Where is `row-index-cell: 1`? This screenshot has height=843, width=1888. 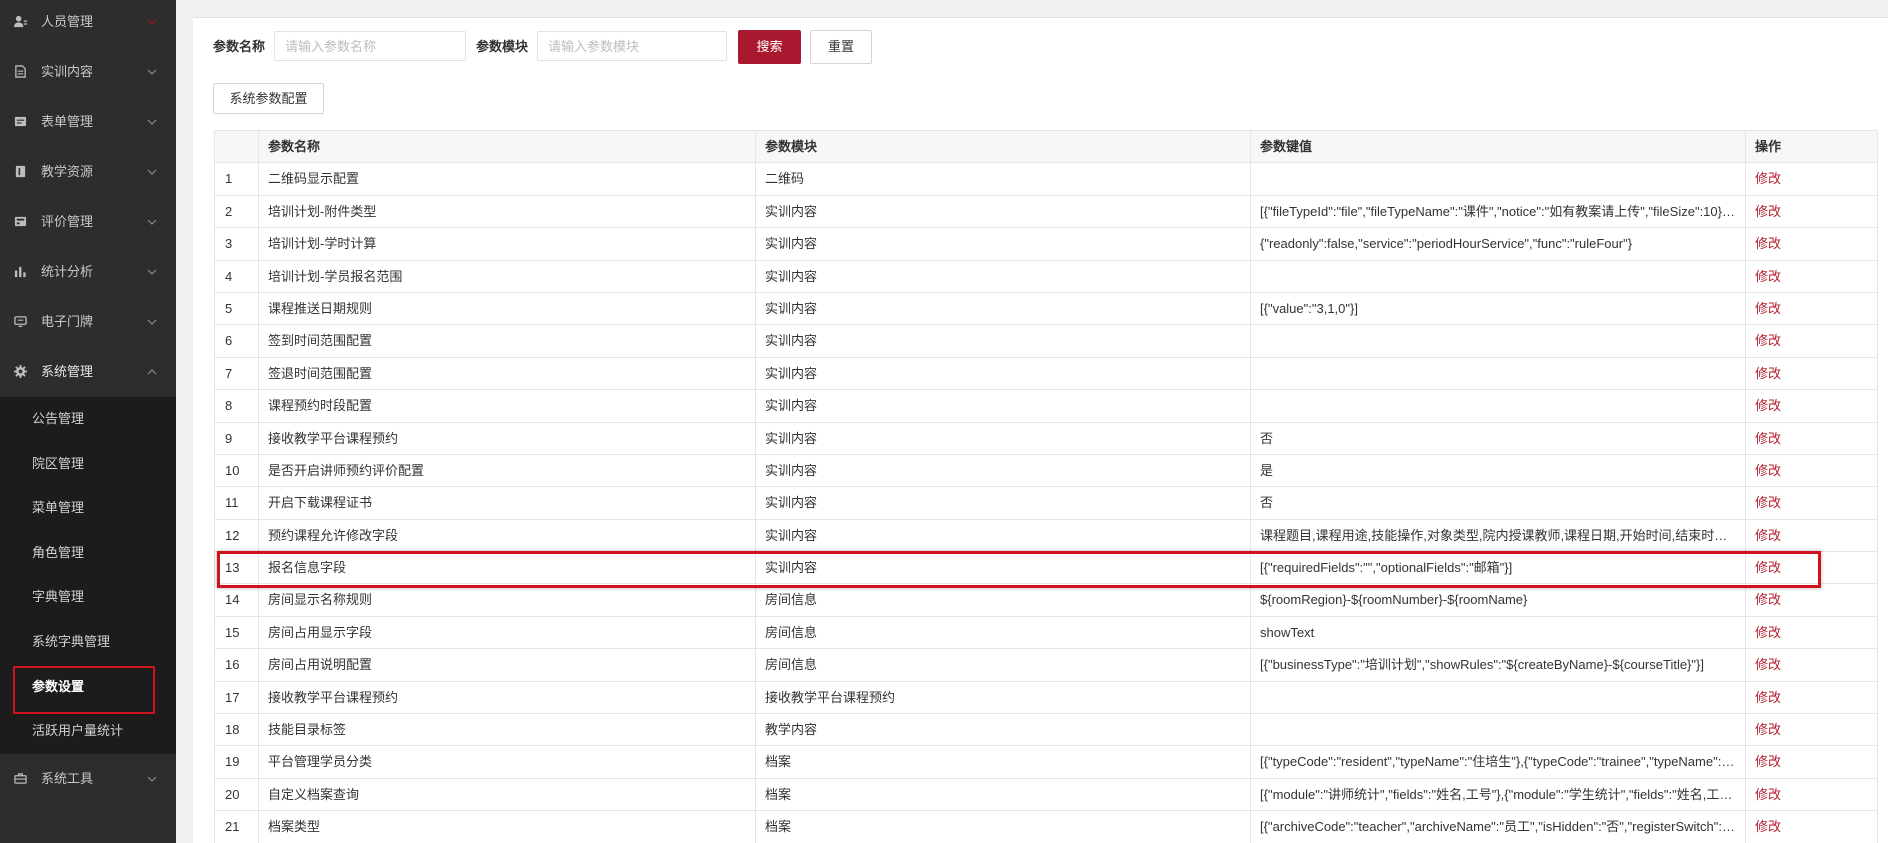 row-index-cell: 1 is located at coordinates (237, 179).